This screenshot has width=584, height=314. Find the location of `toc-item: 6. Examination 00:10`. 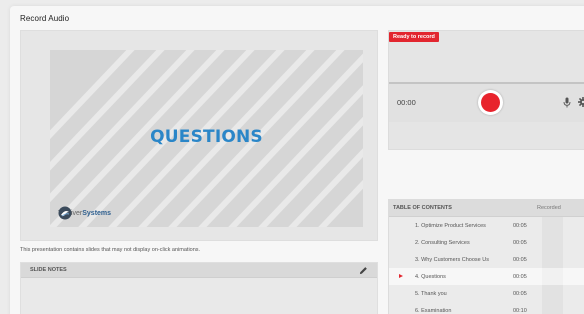

toc-item: 6. Examination 00:10 is located at coordinates (486, 308).